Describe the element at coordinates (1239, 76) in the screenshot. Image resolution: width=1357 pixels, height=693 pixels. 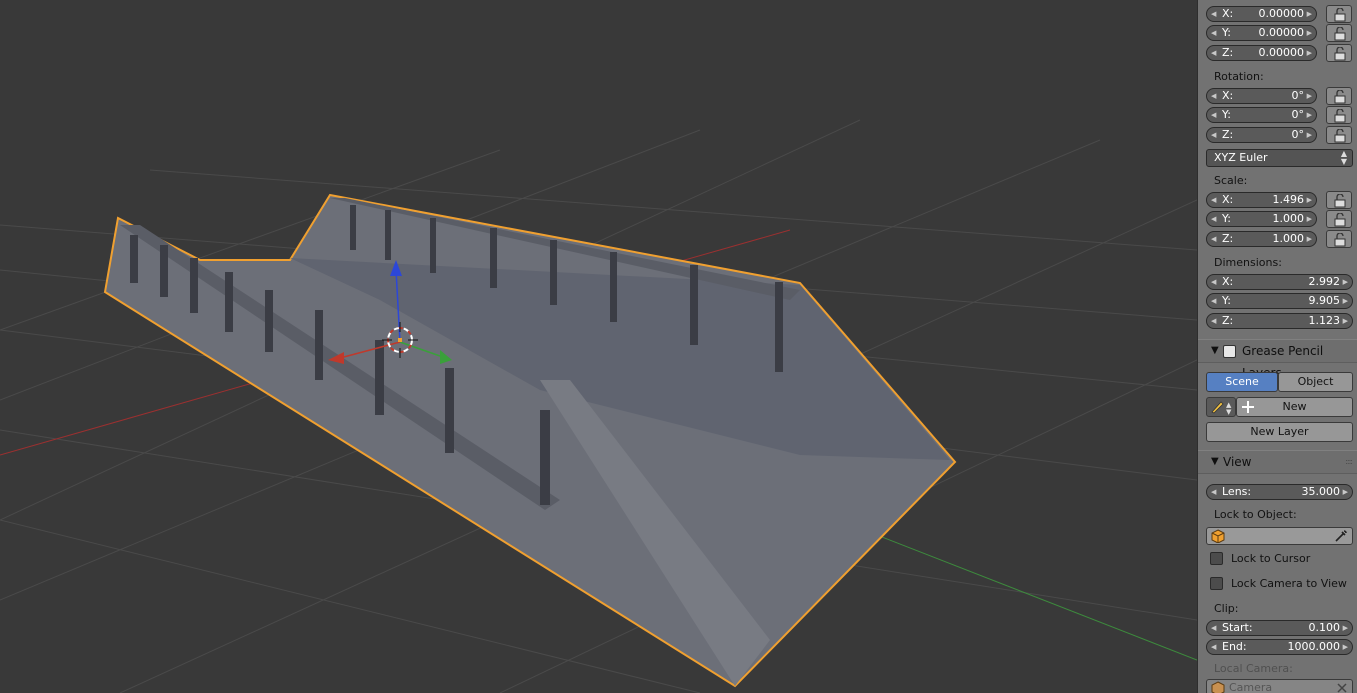
I see `rotation-label: Rotation:` at that location.